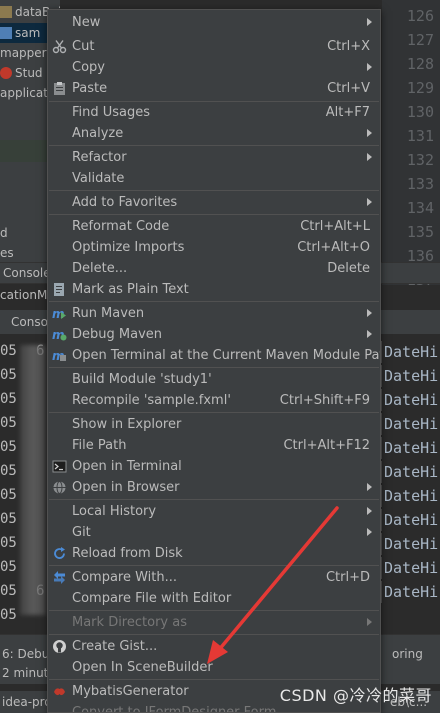 This screenshot has width=440, height=713. Describe the element at coordinates (214, 532) in the screenshot. I see `menu-item-git: Git` at that location.